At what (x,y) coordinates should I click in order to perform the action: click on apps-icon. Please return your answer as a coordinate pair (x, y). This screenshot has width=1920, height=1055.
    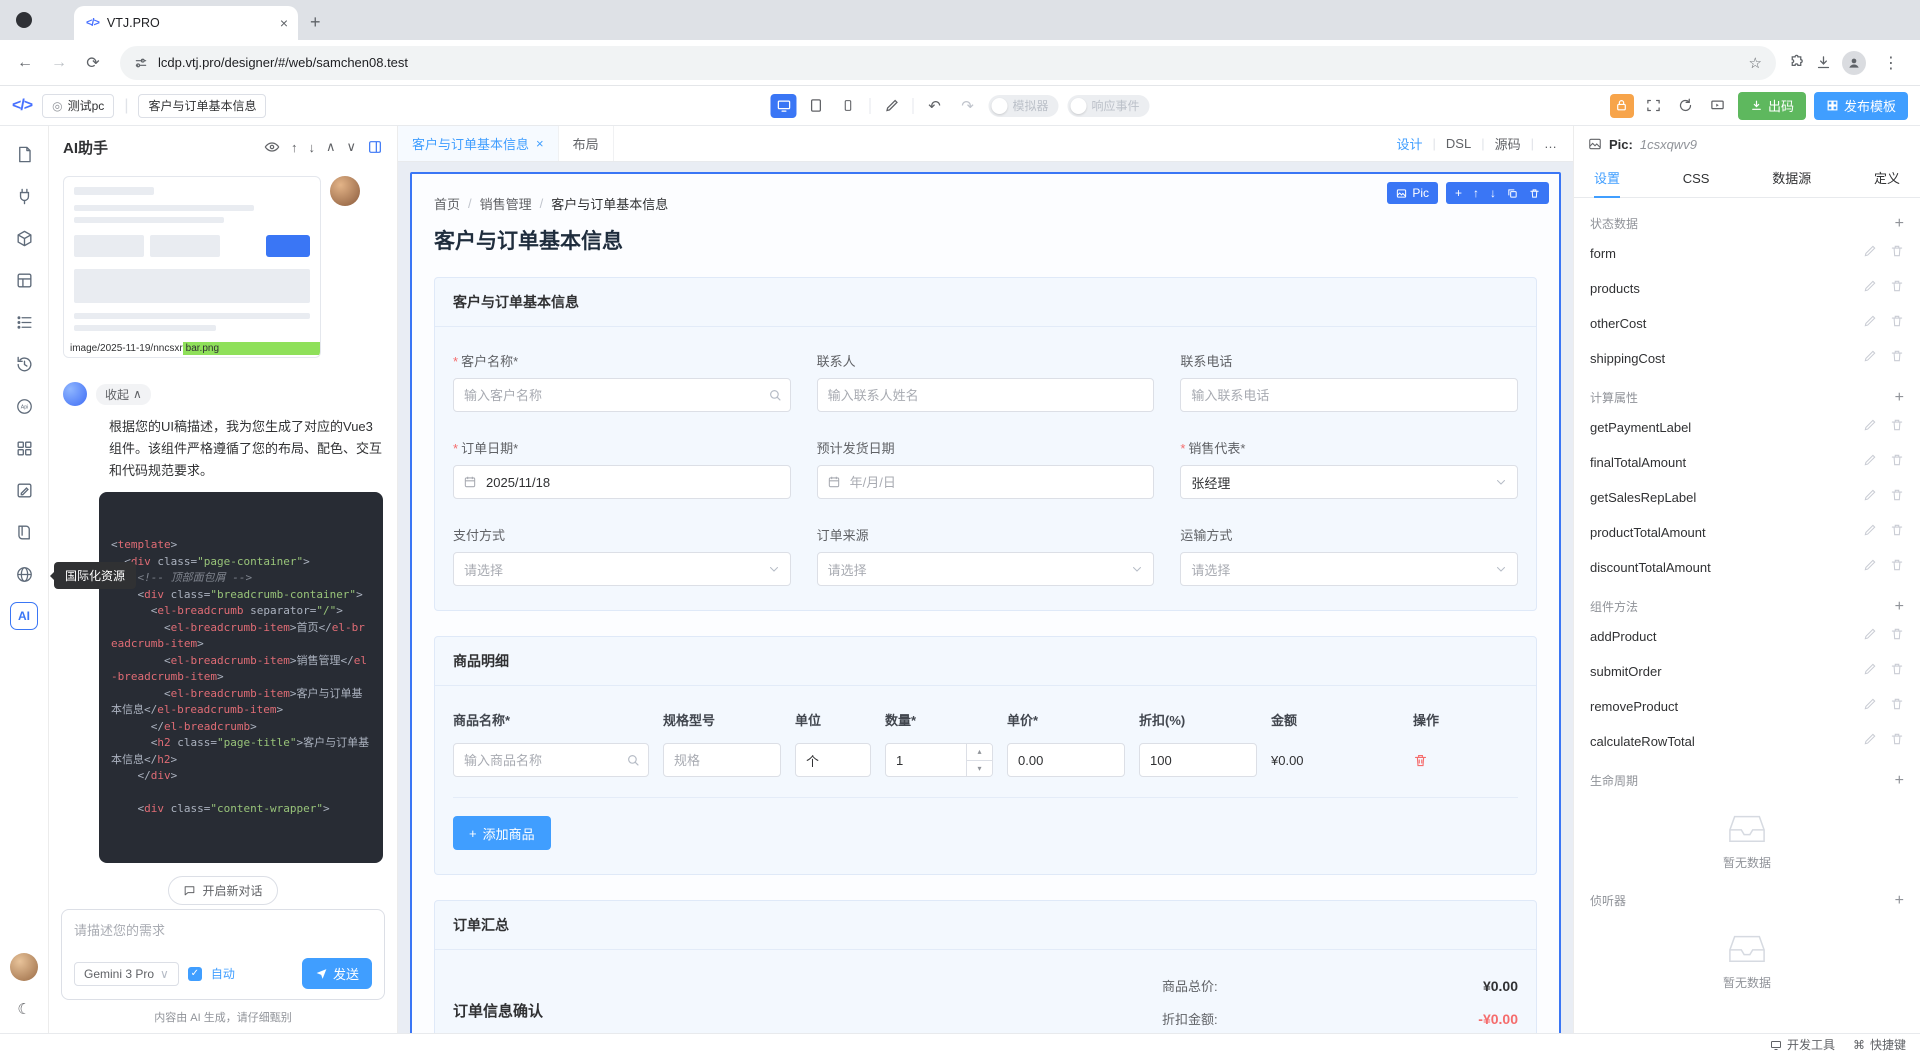
    Looking at the image, I should click on (24, 448).